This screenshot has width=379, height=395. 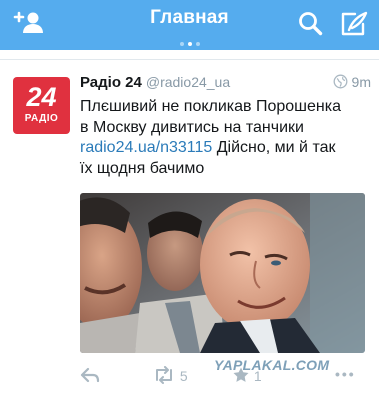 I want to click on tweet-meta: 9m, so click(x=352, y=82).